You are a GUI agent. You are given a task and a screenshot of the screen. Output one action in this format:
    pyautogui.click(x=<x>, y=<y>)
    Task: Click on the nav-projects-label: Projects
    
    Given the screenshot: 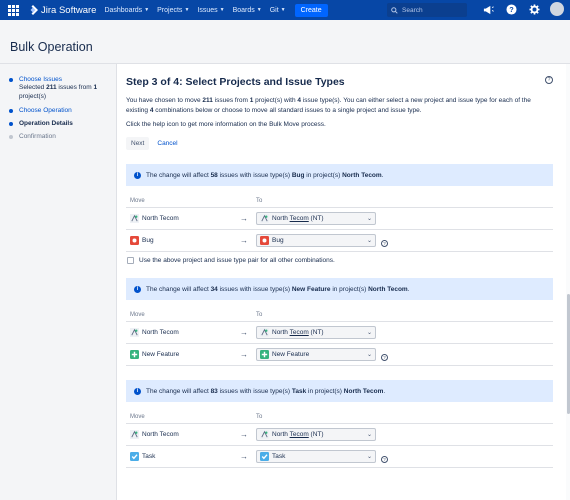 What is the action you would take?
    pyautogui.click(x=170, y=10)
    